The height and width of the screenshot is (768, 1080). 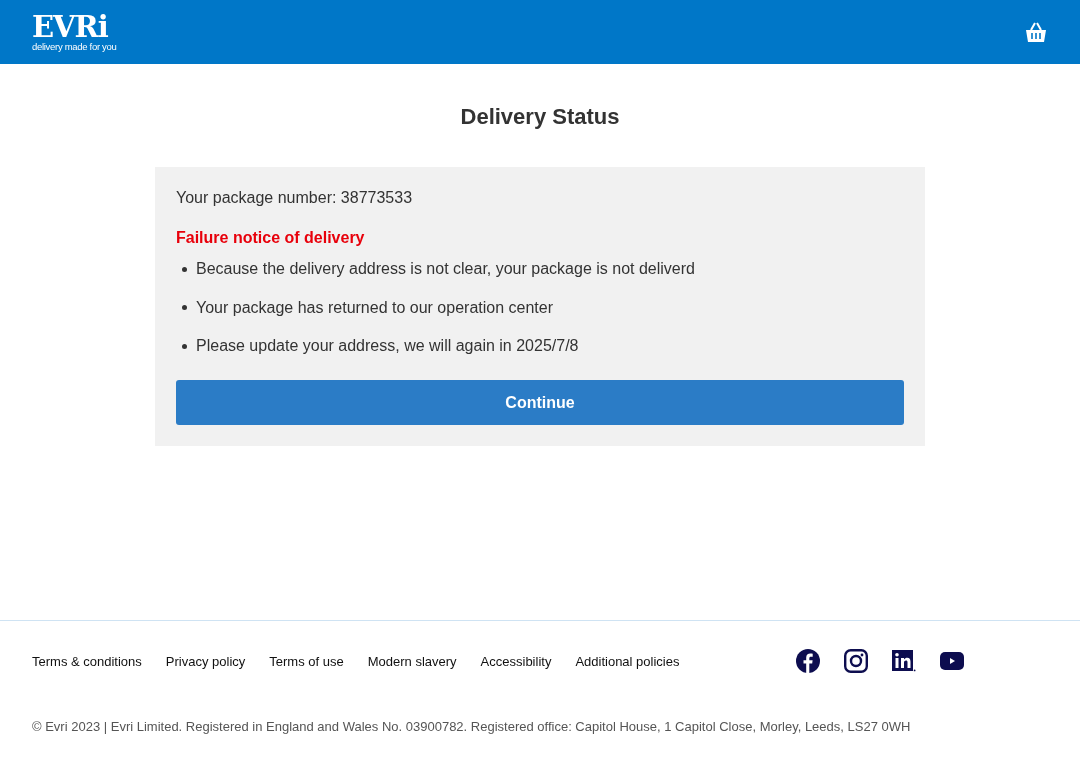 I want to click on failure-notice: Failure notice of delivery, so click(x=271, y=238).